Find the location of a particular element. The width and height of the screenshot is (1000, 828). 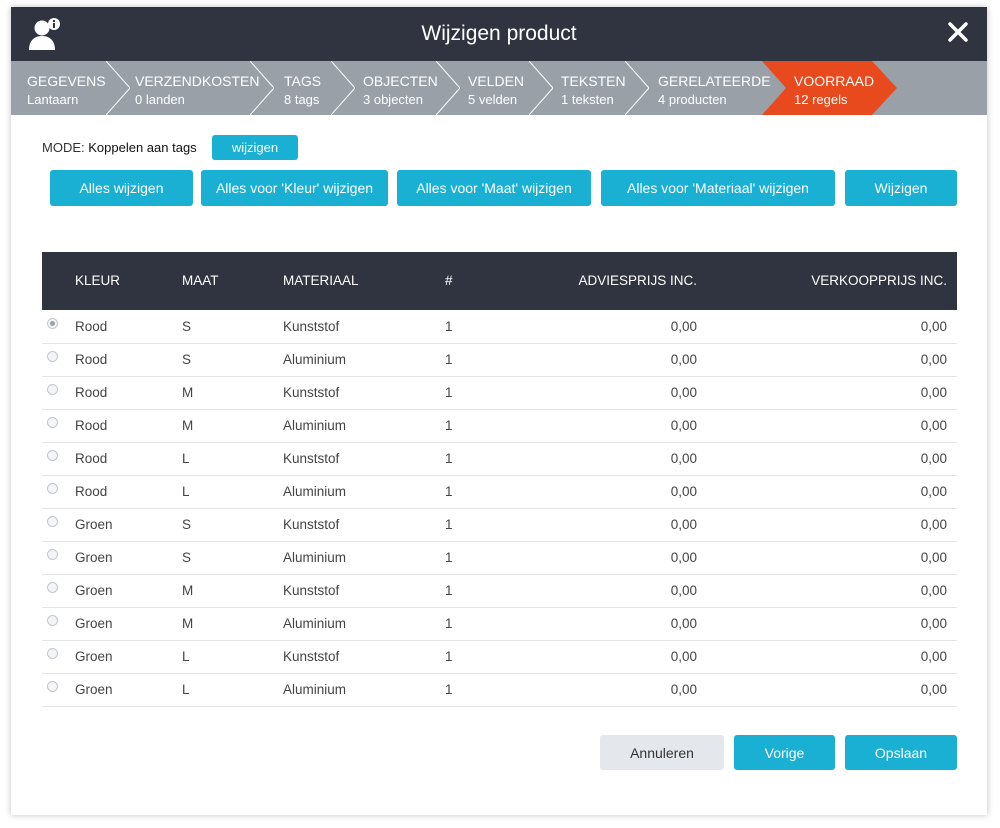

save-button: Opslaan is located at coordinates (901, 752).